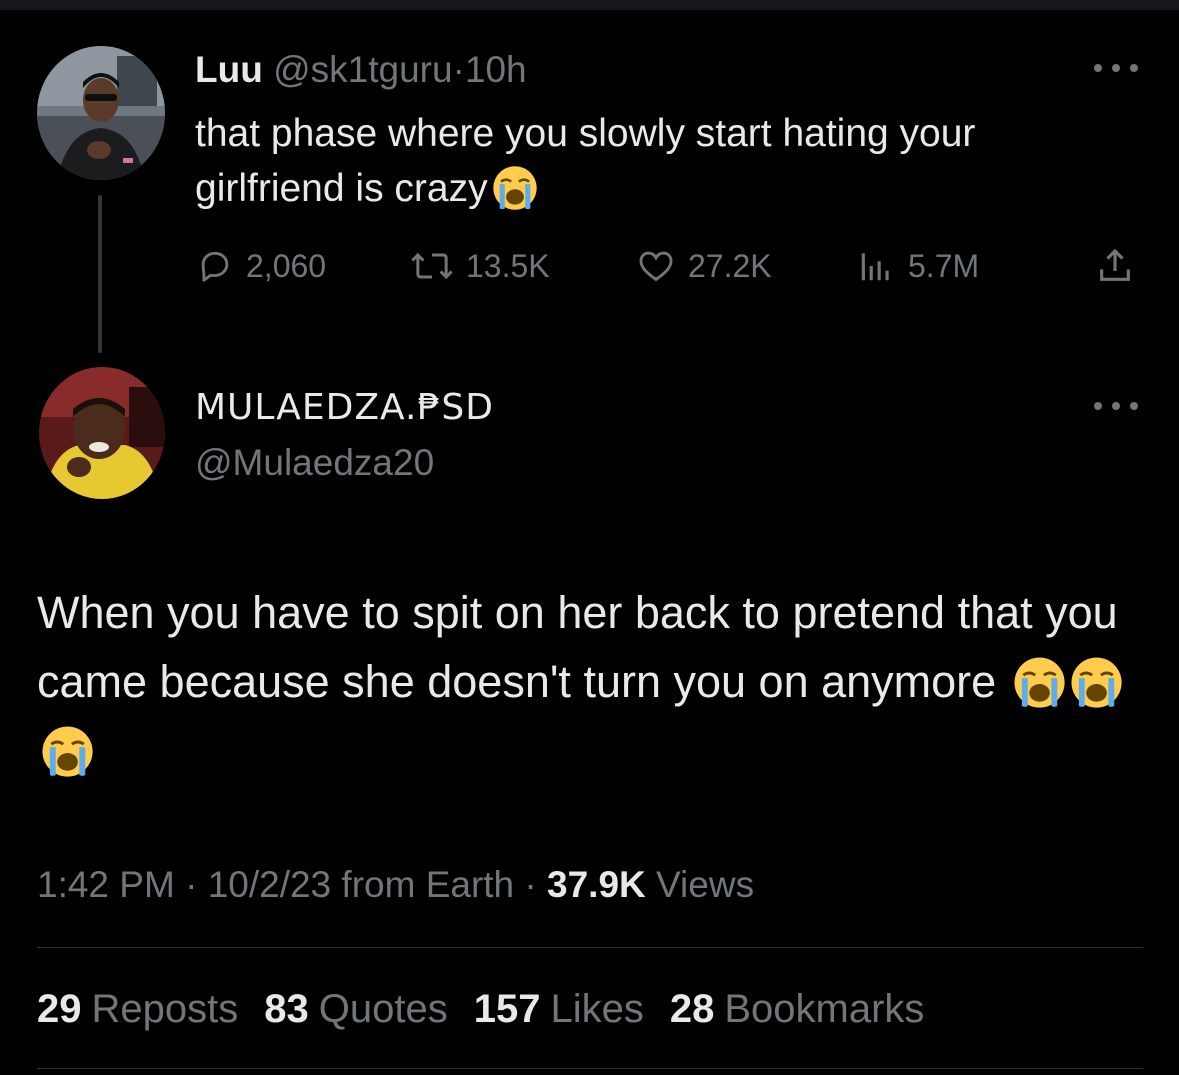 The width and height of the screenshot is (1179, 1075). I want to click on views-count: 5.7M, so click(944, 265).